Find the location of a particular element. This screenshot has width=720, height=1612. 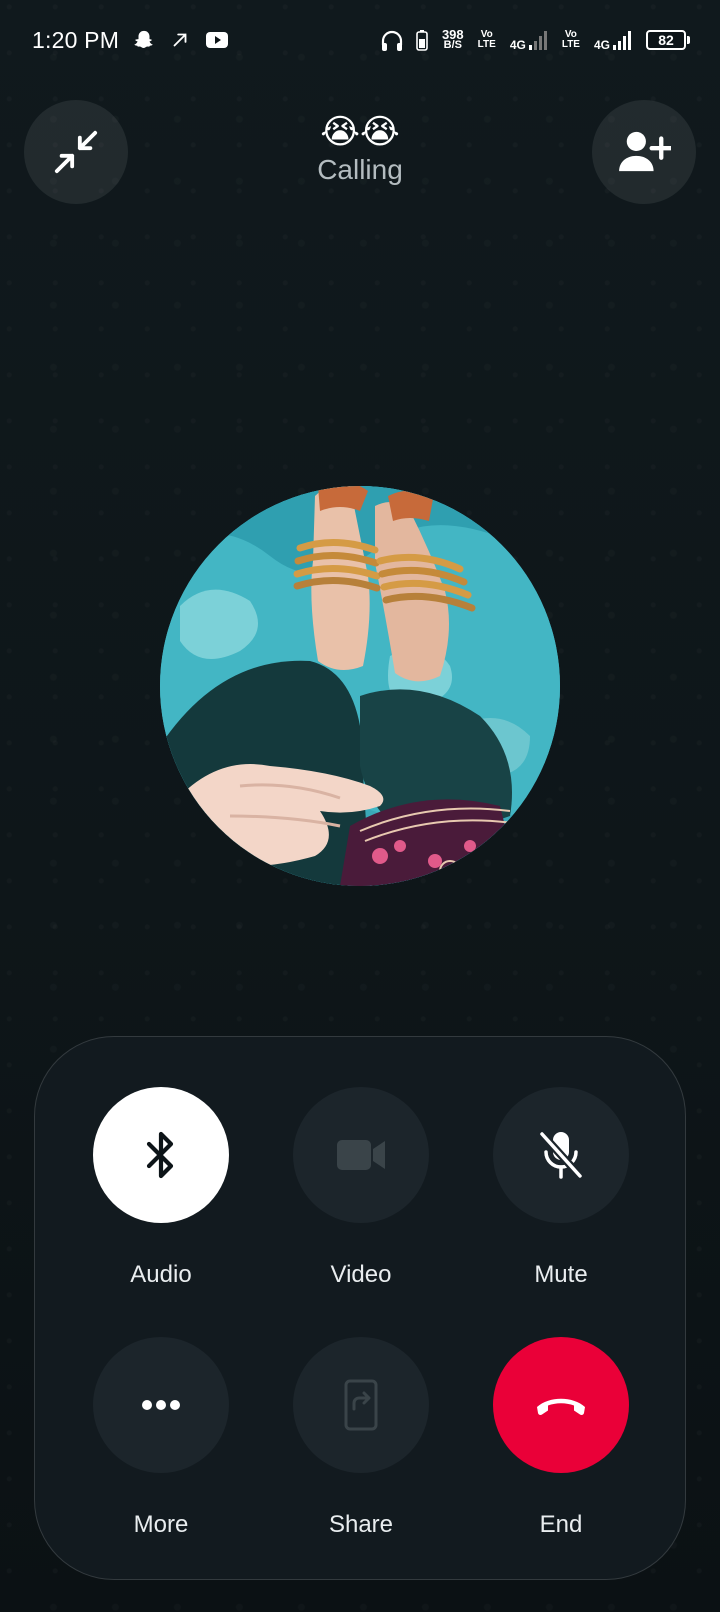

microphone-off-icon is located at coordinates (561, 1155).